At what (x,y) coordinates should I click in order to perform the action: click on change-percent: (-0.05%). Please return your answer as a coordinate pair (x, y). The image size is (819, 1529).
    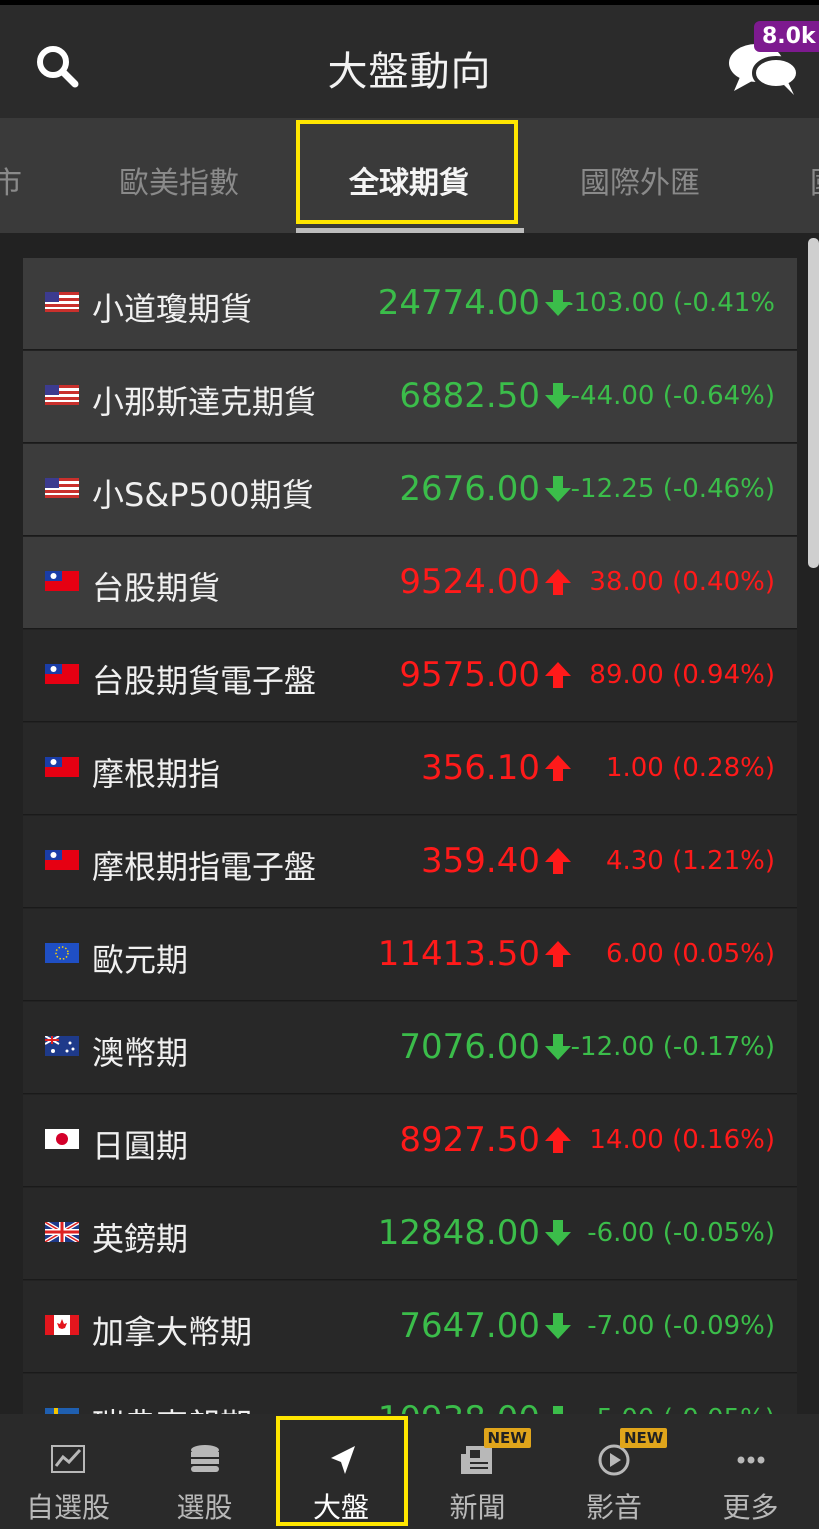
    Looking at the image, I should click on (719, 1409).